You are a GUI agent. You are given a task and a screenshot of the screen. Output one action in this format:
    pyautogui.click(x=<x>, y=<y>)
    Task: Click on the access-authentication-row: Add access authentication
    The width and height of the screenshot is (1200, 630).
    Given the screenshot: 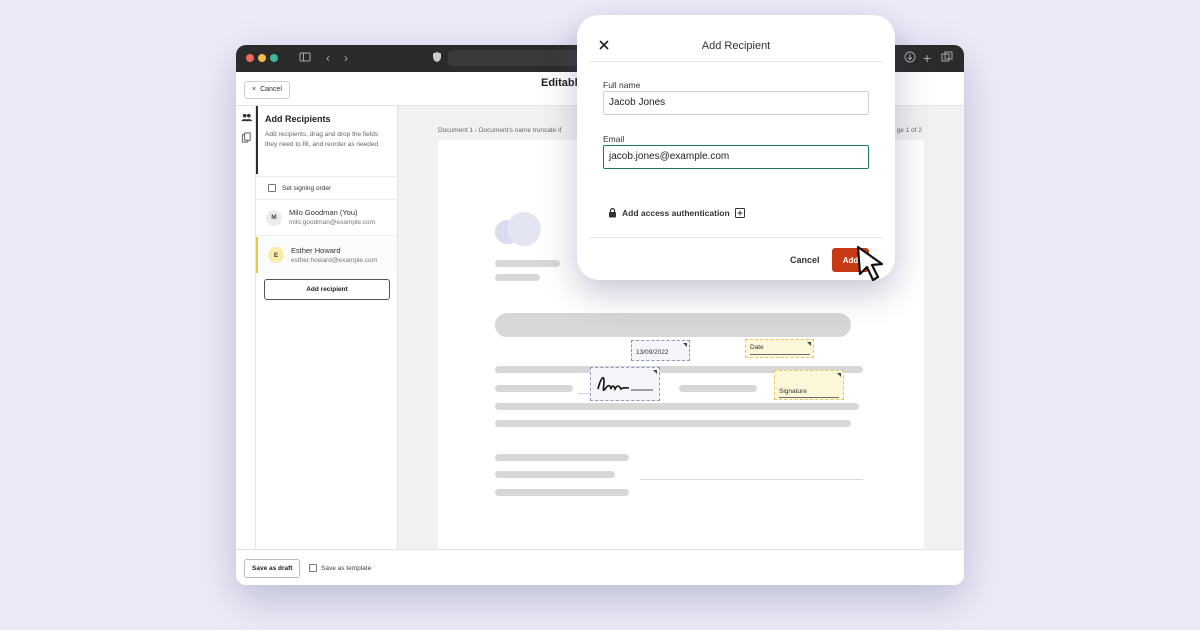 What is the action you would take?
    pyautogui.click(x=676, y=212)
    